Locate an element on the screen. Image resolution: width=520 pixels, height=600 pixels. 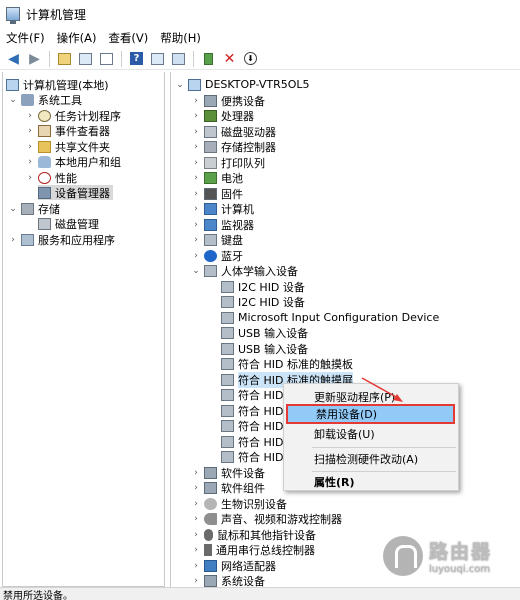
menu-view: 查看(V) is located at coordinates (128, 38).